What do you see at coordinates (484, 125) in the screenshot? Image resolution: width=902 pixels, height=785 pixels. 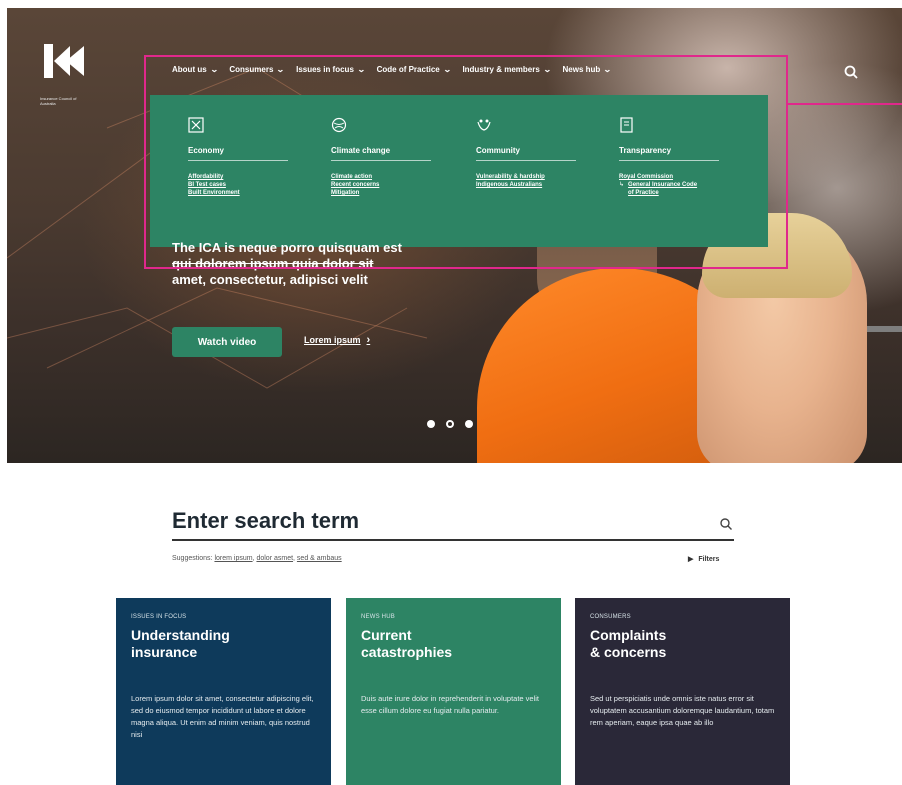 I see `community-icon` at bounding box center [484, 125].